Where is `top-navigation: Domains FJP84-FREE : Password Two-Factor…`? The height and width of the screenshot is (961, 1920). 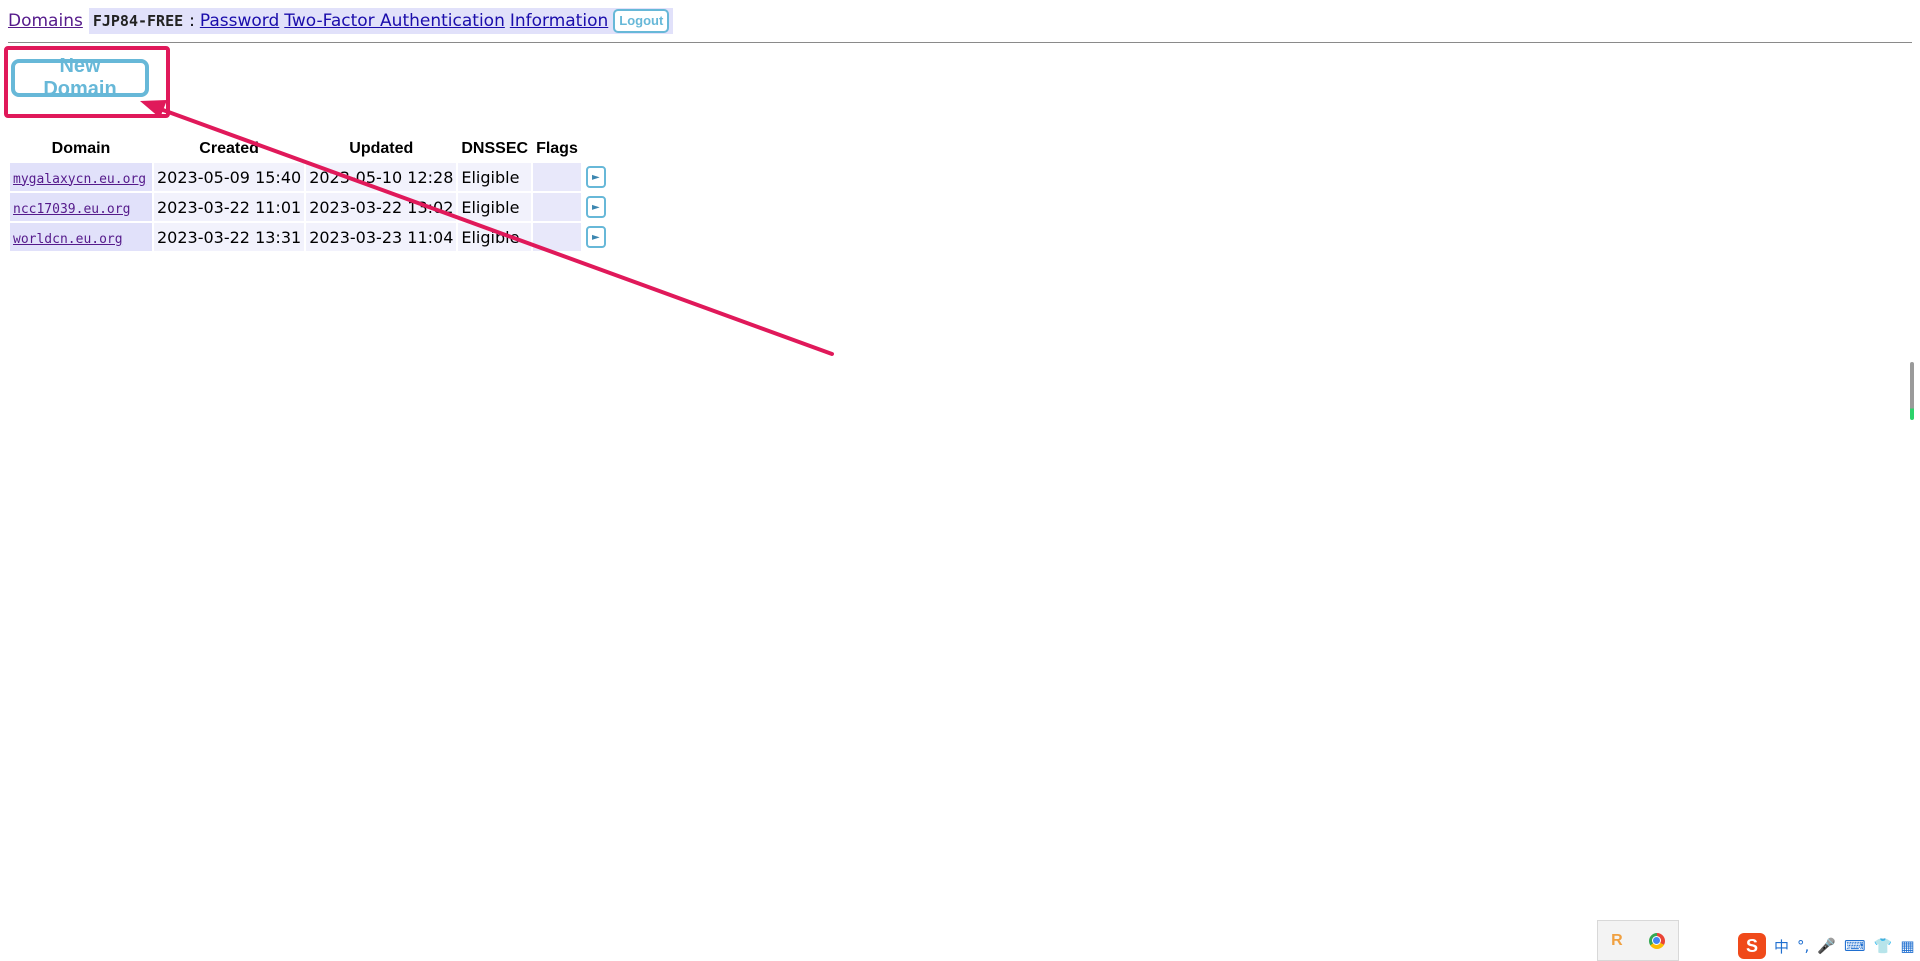
top-navigation: Domains FJP84-FREE : Password Two-Factor… is located at coordinates (341, 21).